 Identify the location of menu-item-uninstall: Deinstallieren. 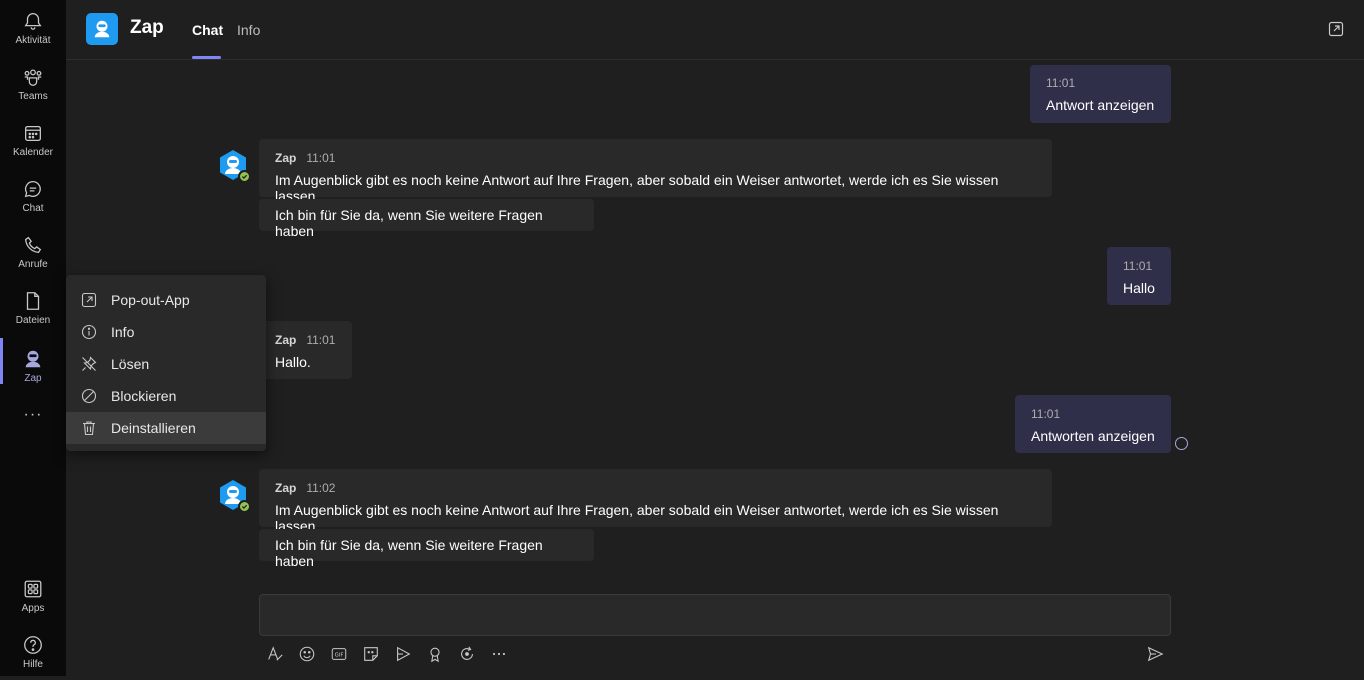
(166, 428).